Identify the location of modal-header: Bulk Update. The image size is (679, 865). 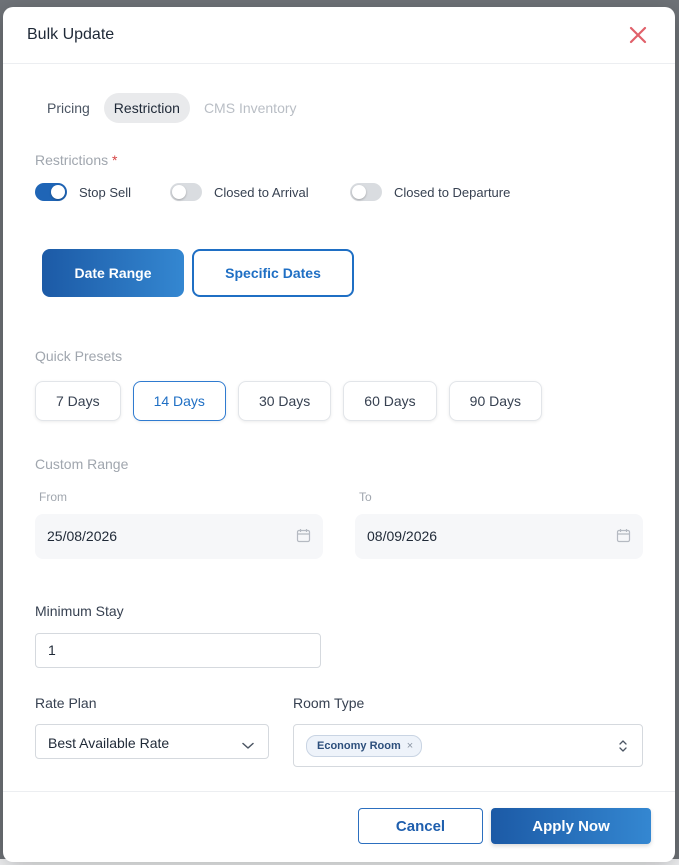
(339, 35).